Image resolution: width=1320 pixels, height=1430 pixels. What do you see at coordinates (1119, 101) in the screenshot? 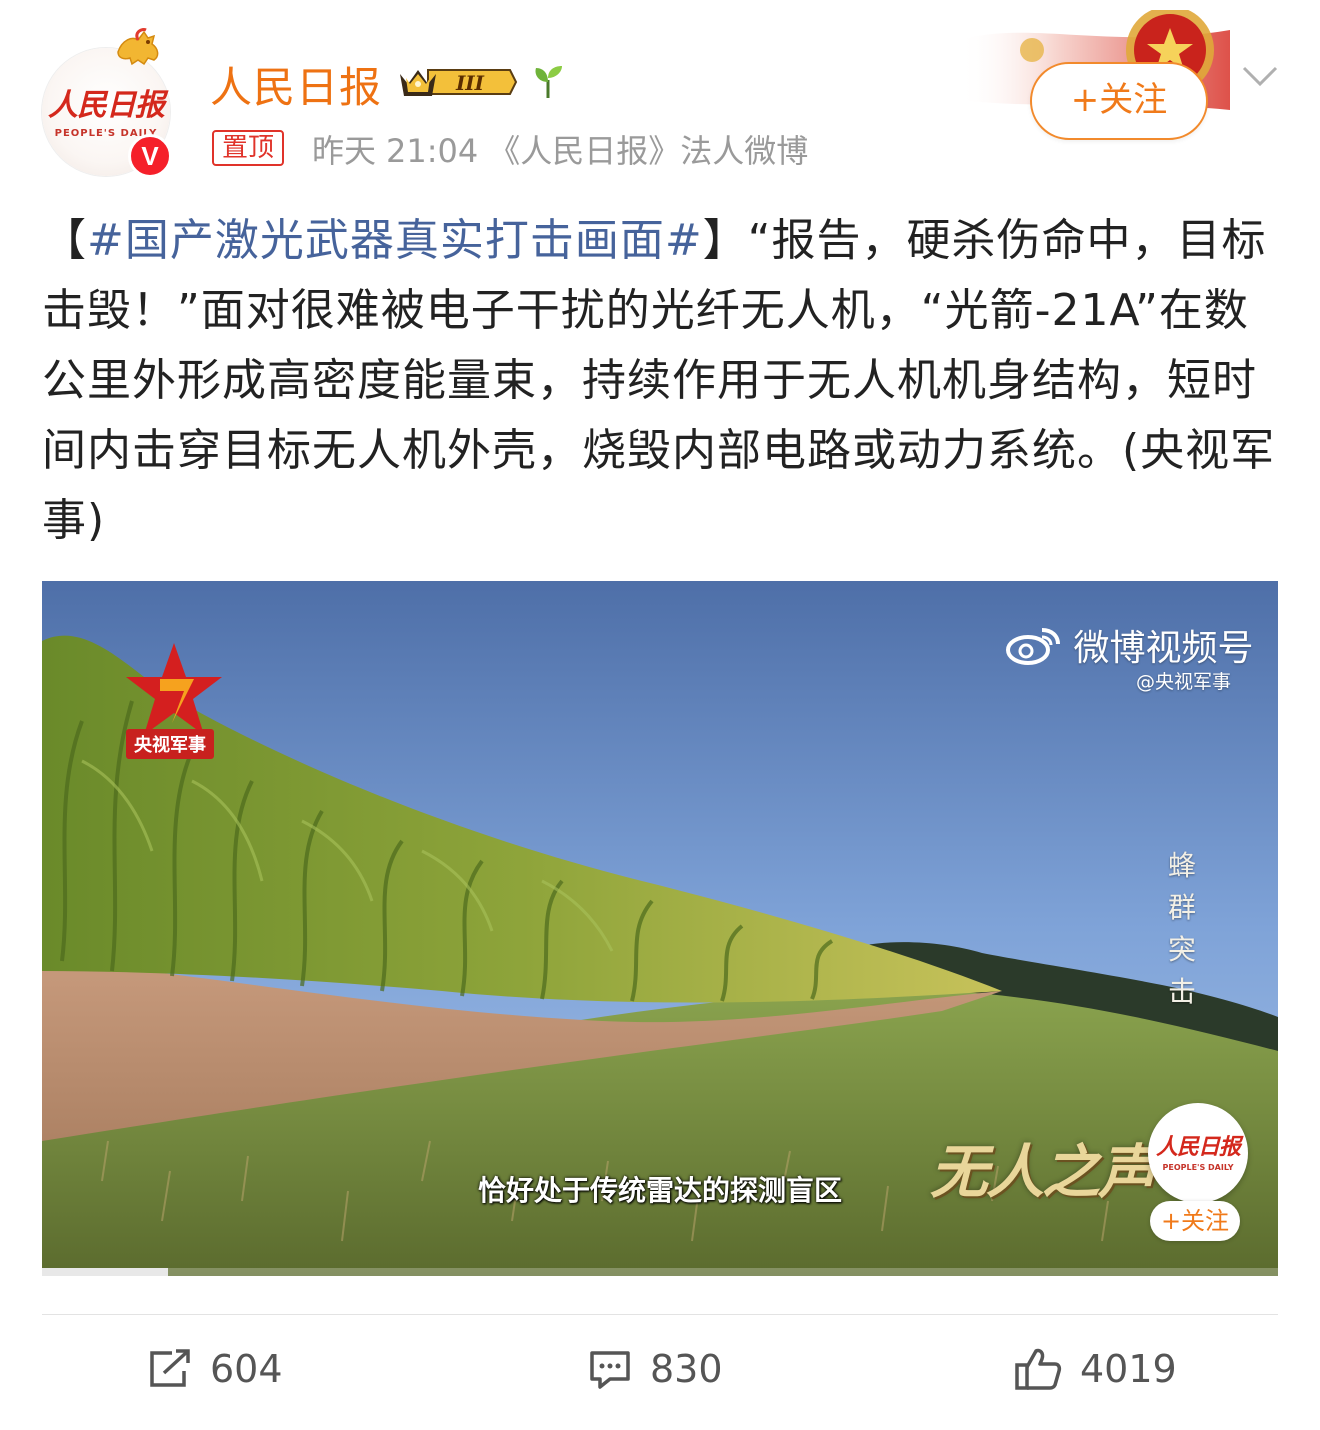
I see `follow-button: +关注` at bounding box center [1119, 101].